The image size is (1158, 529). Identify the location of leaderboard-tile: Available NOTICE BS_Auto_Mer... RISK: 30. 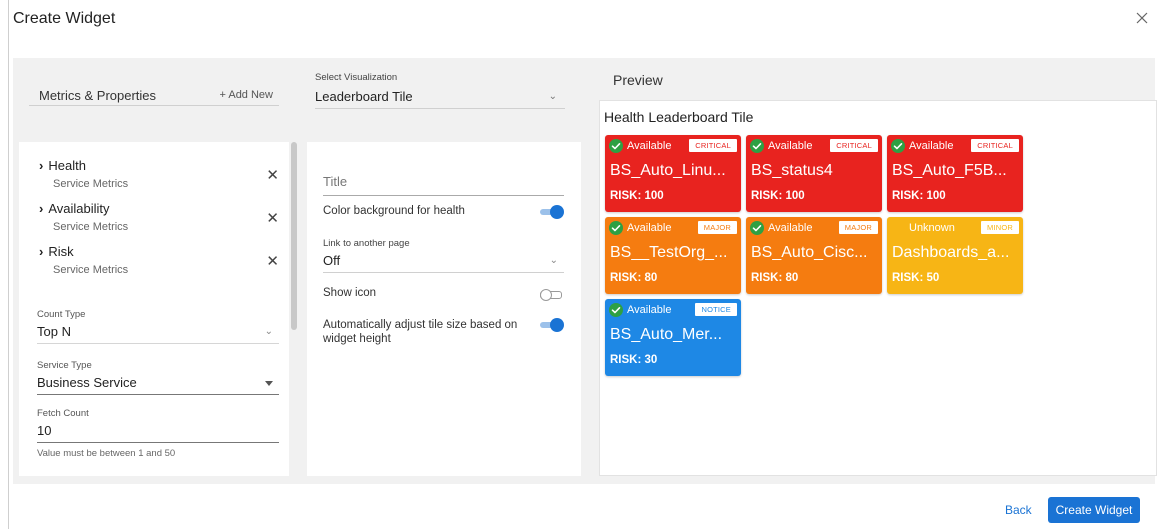
(673, 337).